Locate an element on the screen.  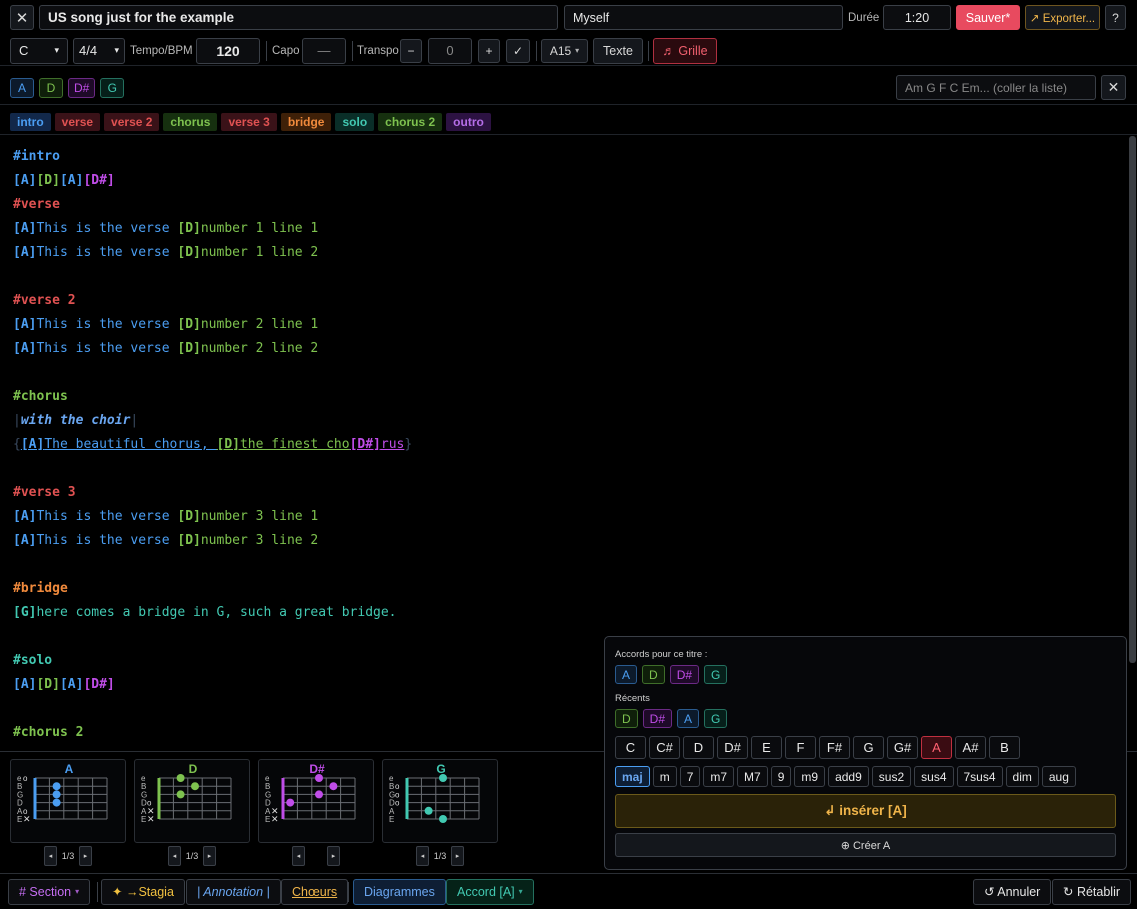
root-button-e: E is located at coordinates (766, 747).